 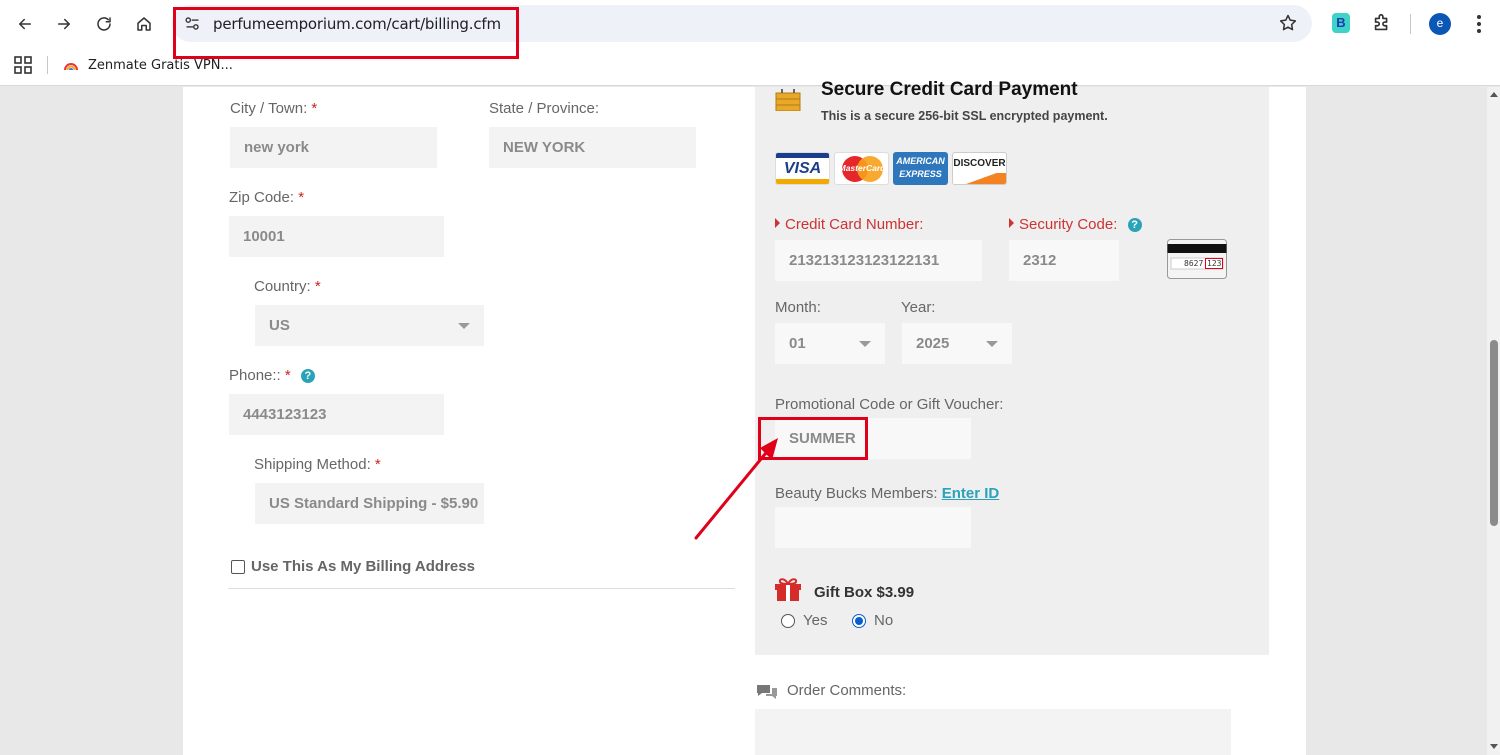 I want to click on lock-icon, so click(x=788, y=100).